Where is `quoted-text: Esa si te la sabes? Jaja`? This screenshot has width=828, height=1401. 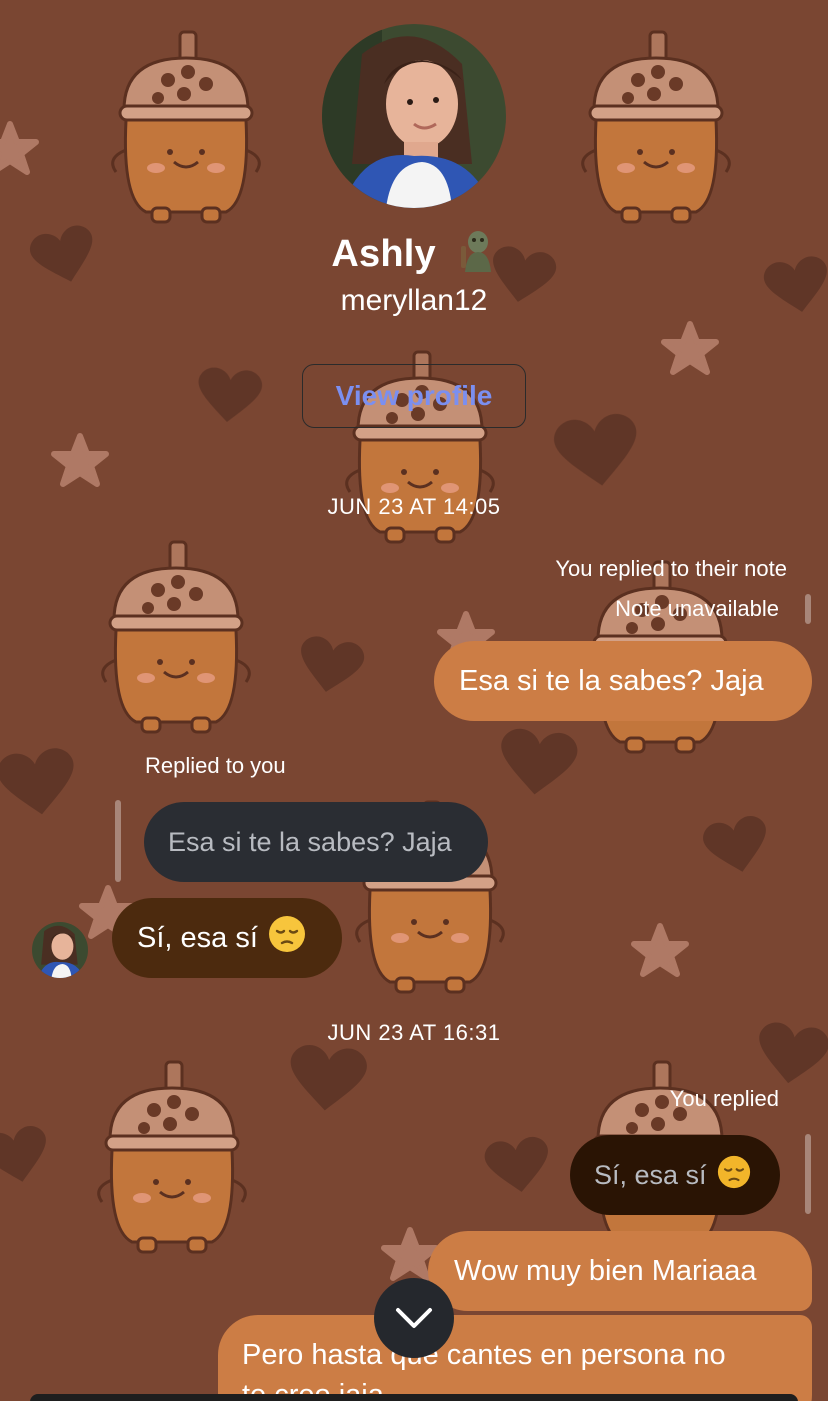
quoted-text: Esa si te la sabes? Jaja is located at coordinates (310, 841).